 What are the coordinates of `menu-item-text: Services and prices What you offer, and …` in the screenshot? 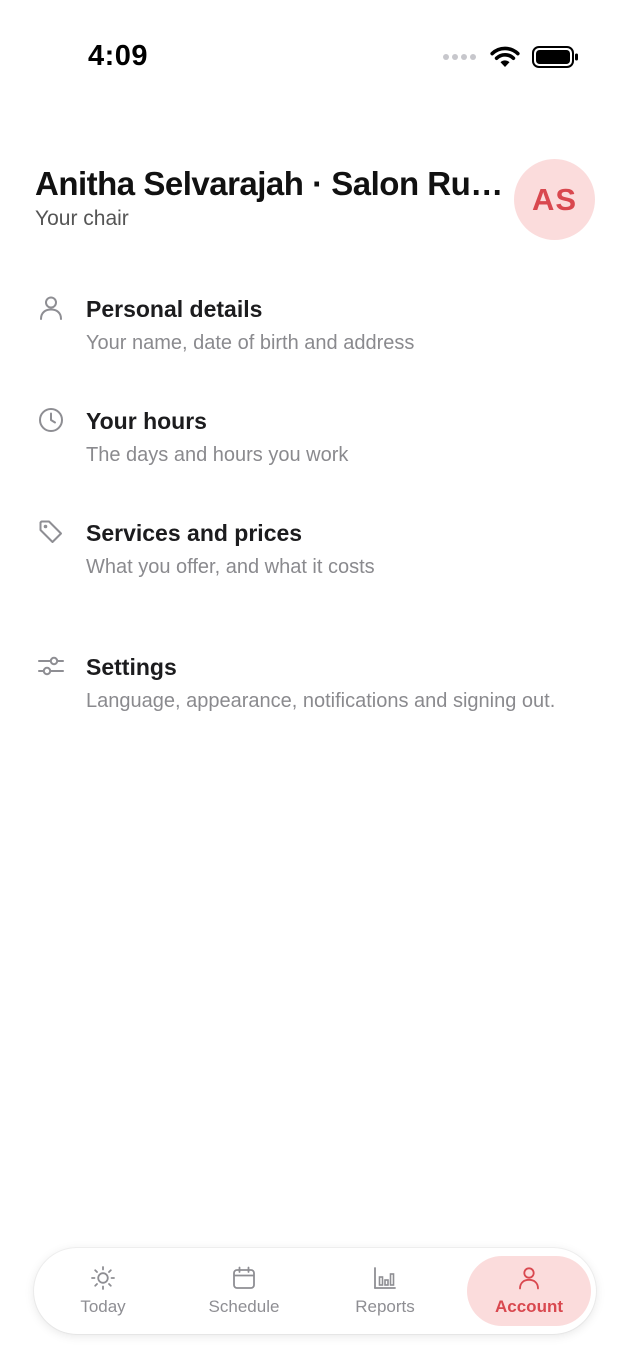 It's located at (336, 550).